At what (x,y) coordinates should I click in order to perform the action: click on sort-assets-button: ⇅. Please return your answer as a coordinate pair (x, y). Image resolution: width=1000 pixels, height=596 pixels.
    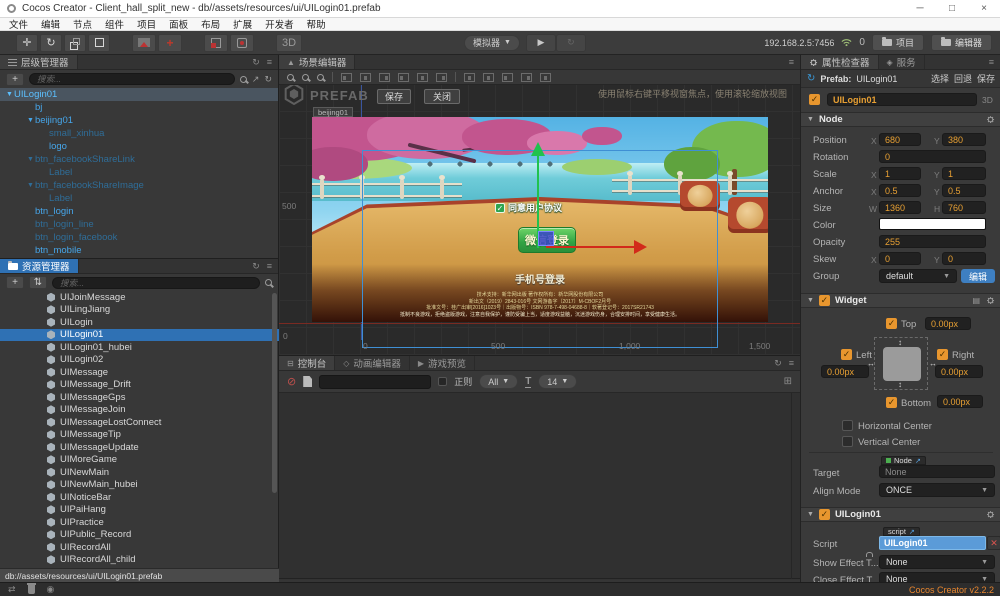
    Looking at the image, I should click on (38, 282).